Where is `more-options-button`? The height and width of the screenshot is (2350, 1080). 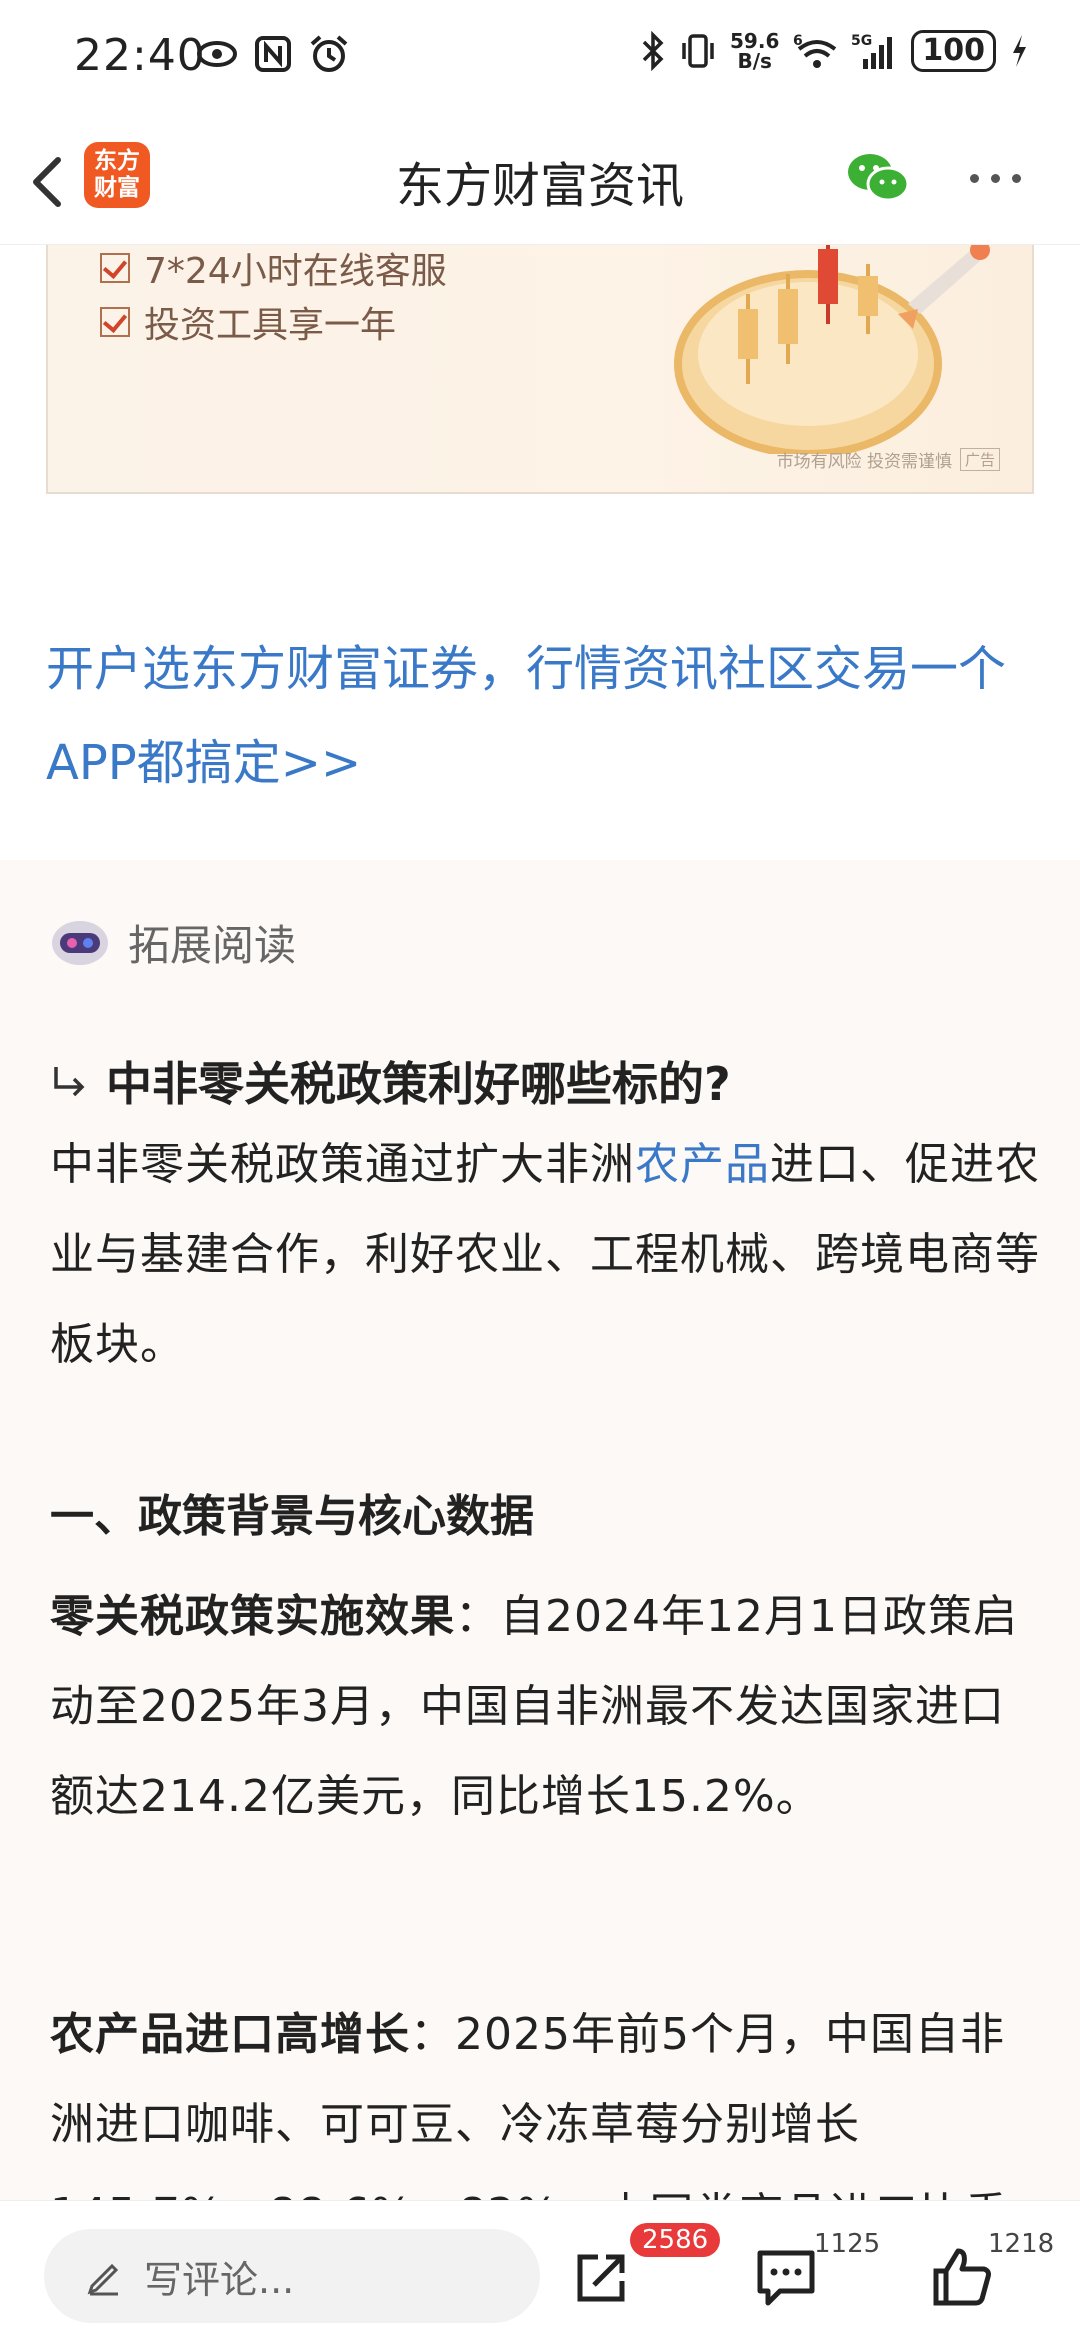
more-options-button is located at coordinates (1002, 178).